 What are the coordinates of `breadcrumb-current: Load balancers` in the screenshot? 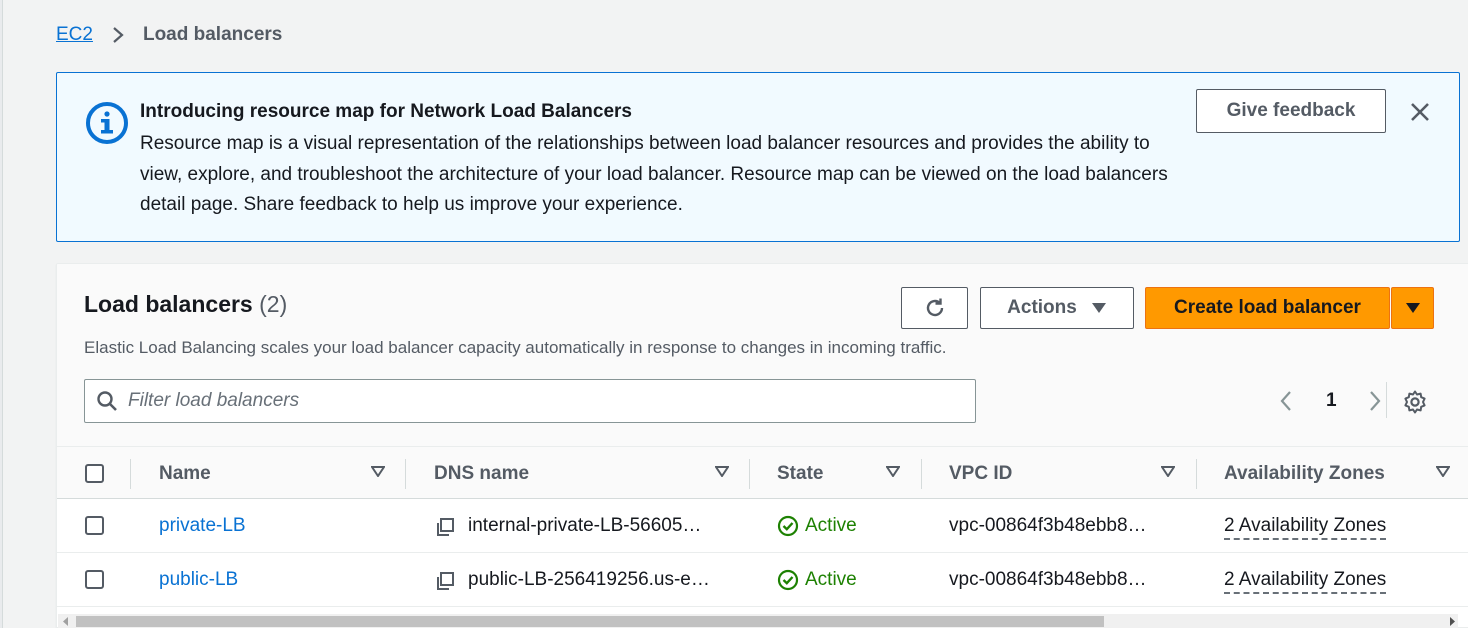 It's located at (212, 34).